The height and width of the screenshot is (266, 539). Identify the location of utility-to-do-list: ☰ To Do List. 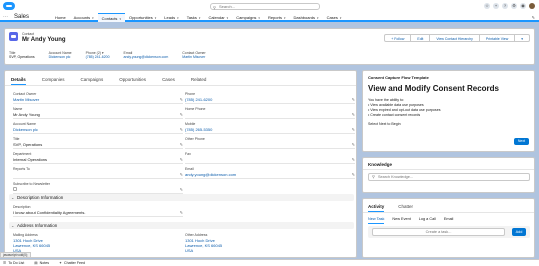
(13, 263).